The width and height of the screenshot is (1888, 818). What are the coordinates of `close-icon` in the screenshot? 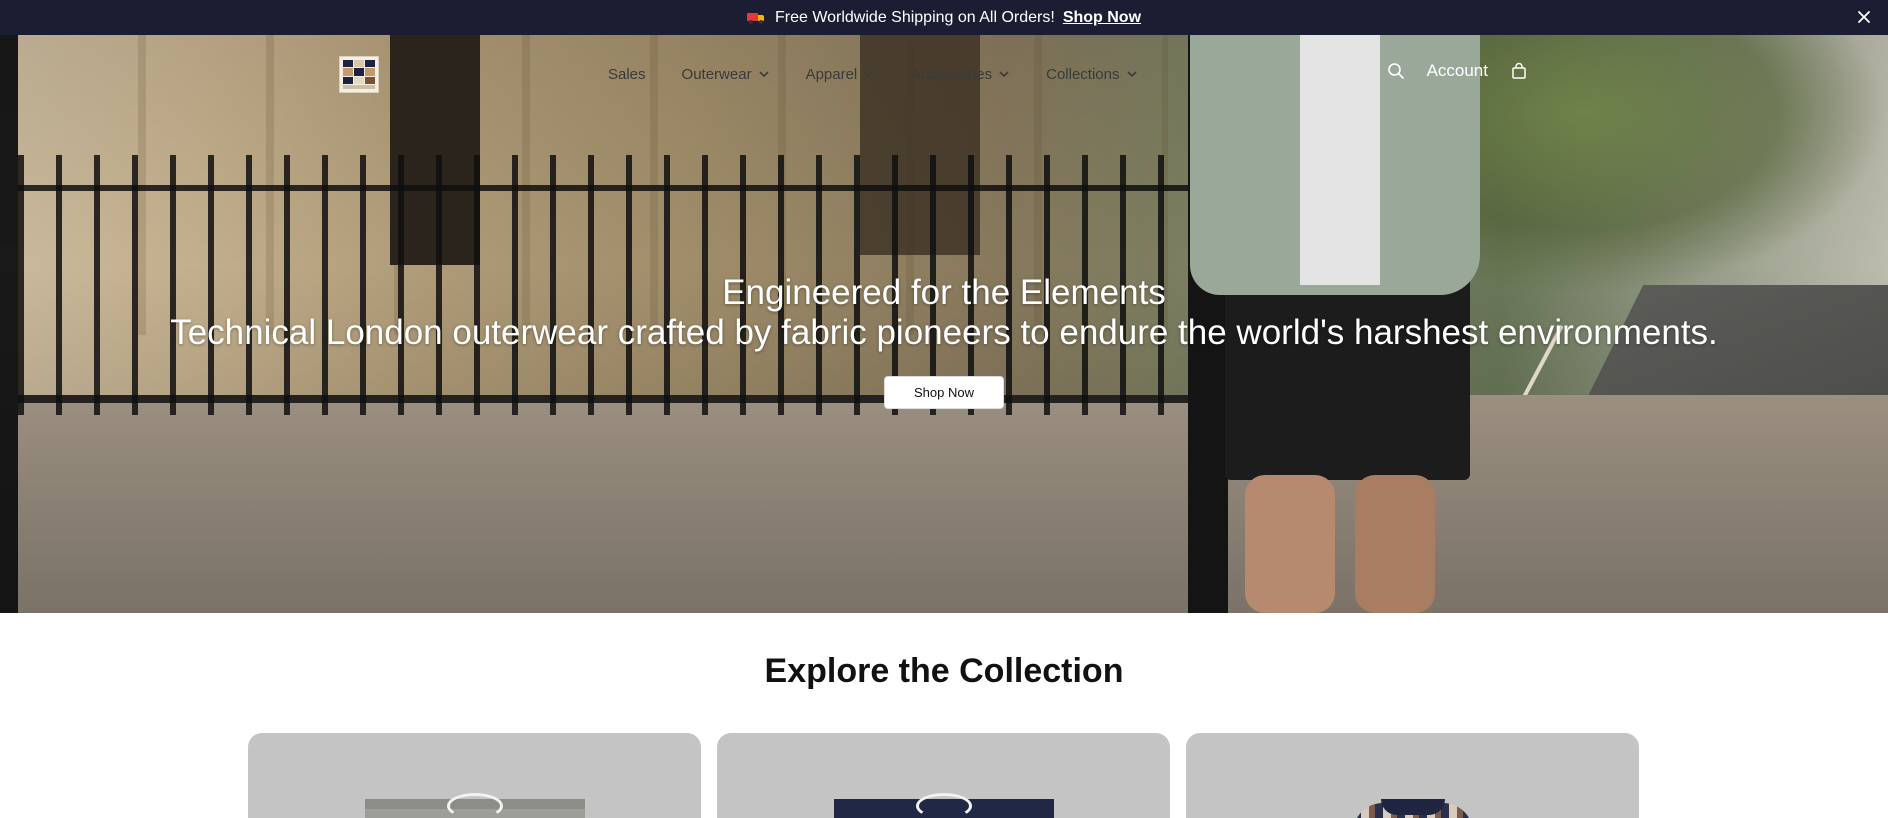 It's located at (1864, 17).